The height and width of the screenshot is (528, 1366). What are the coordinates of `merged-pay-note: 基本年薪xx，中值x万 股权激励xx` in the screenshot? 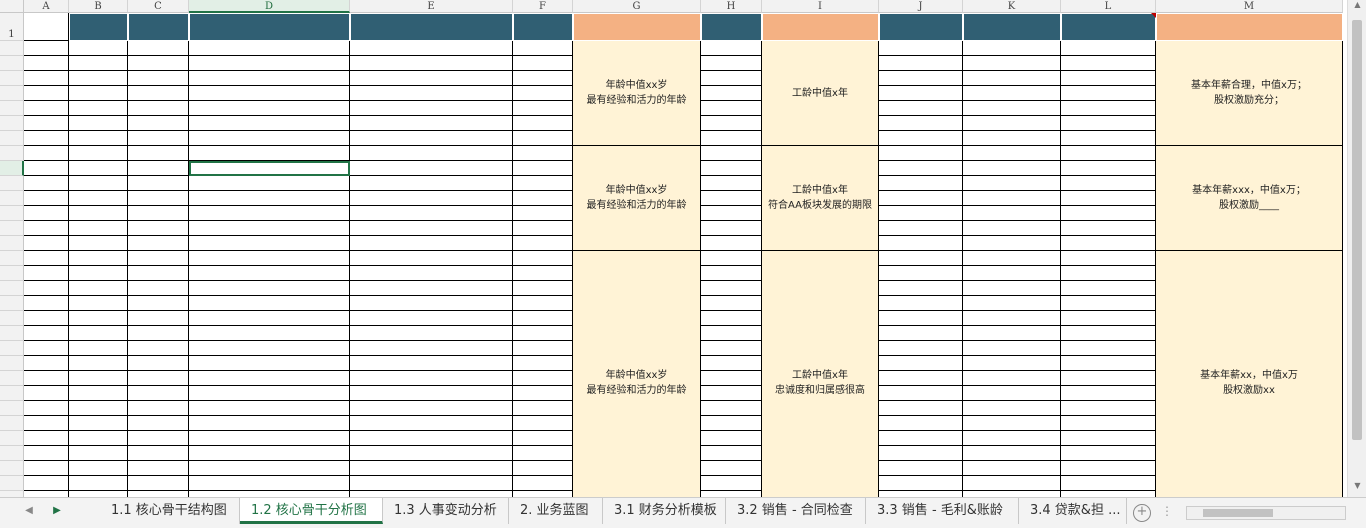 It's located at (1249, 374).